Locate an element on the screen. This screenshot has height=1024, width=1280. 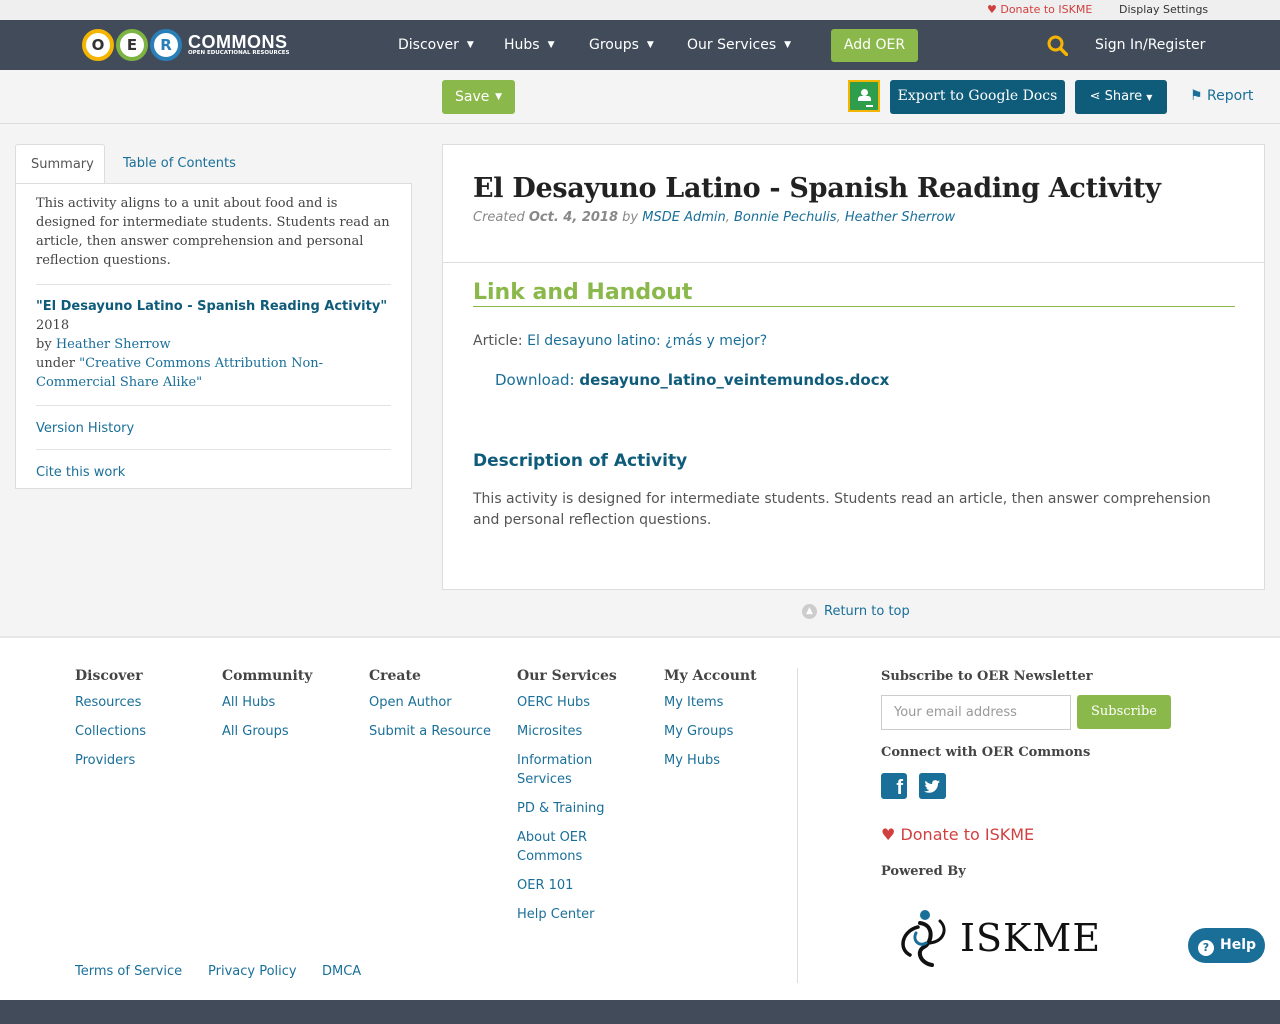
oer-commons-logo: O E R COMMONS OPEN EDUCATIONAL RESOURCES is located at coordinates (185, 45).